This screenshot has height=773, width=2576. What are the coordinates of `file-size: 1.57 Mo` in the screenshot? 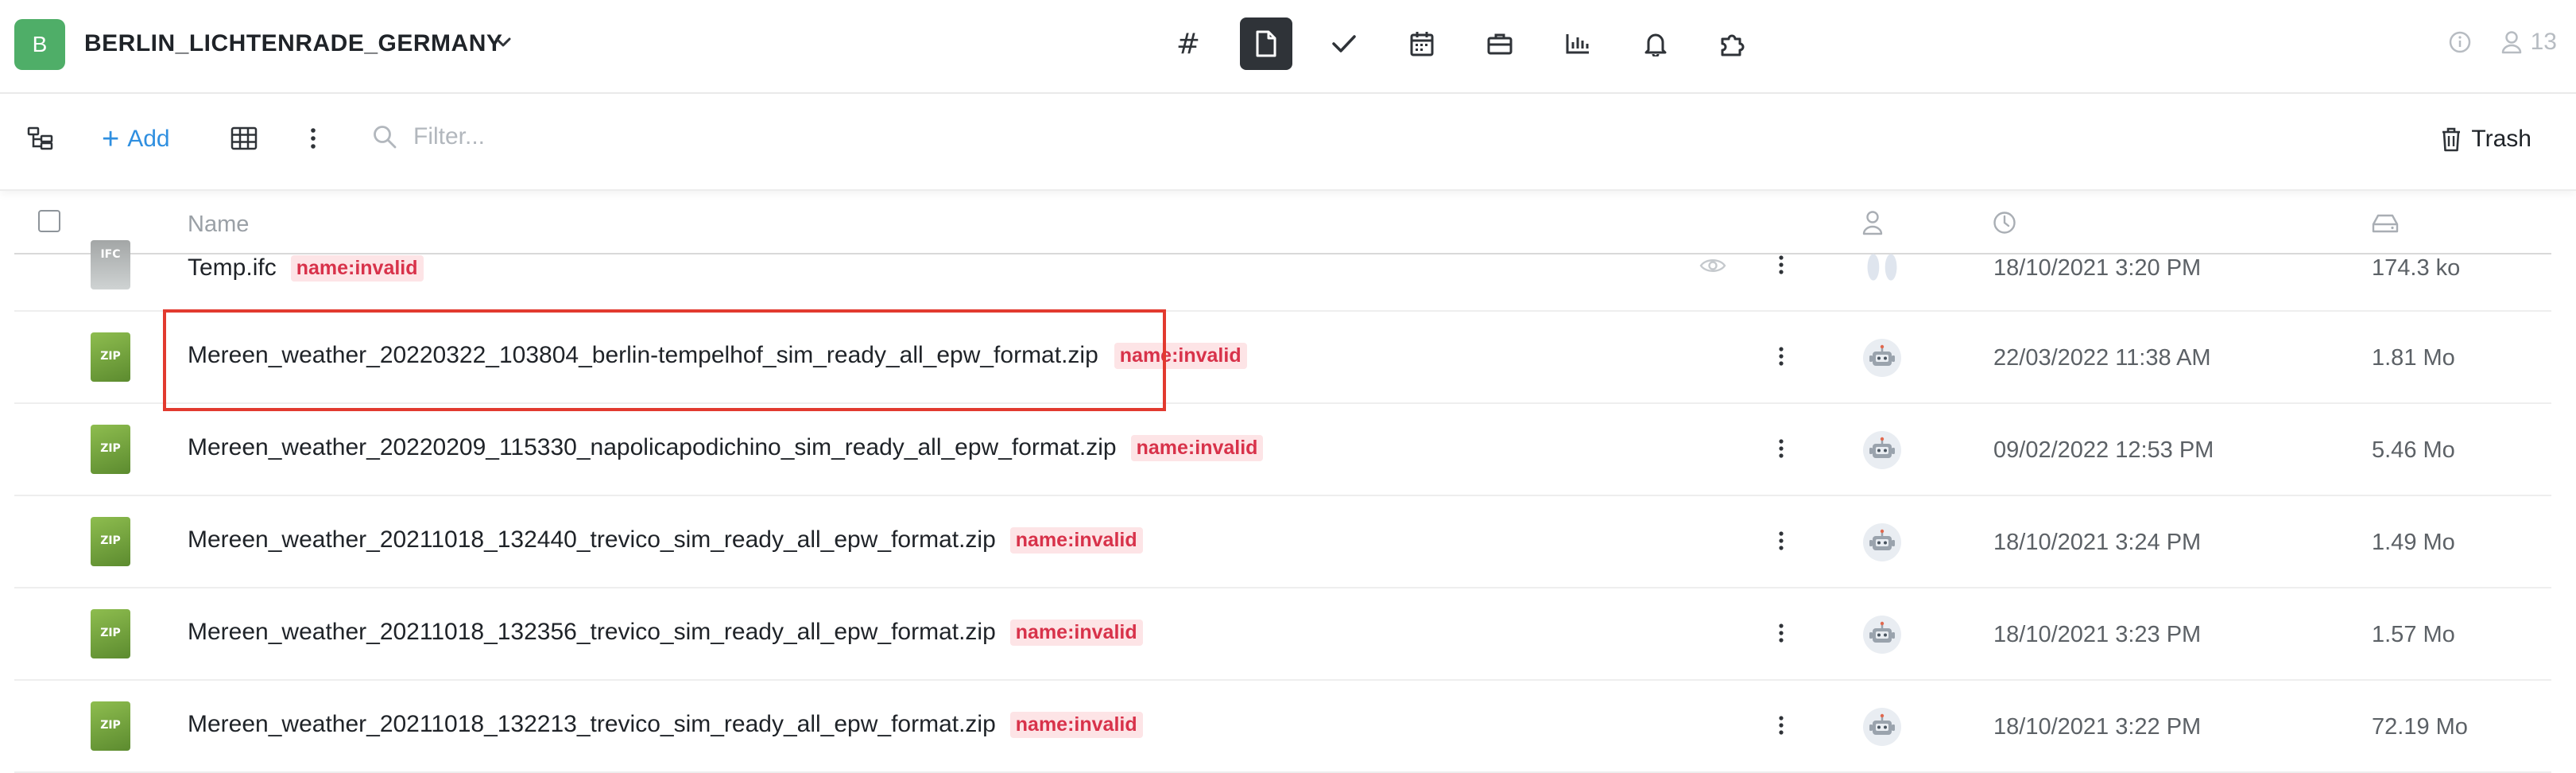 It's located at (2413, 635).